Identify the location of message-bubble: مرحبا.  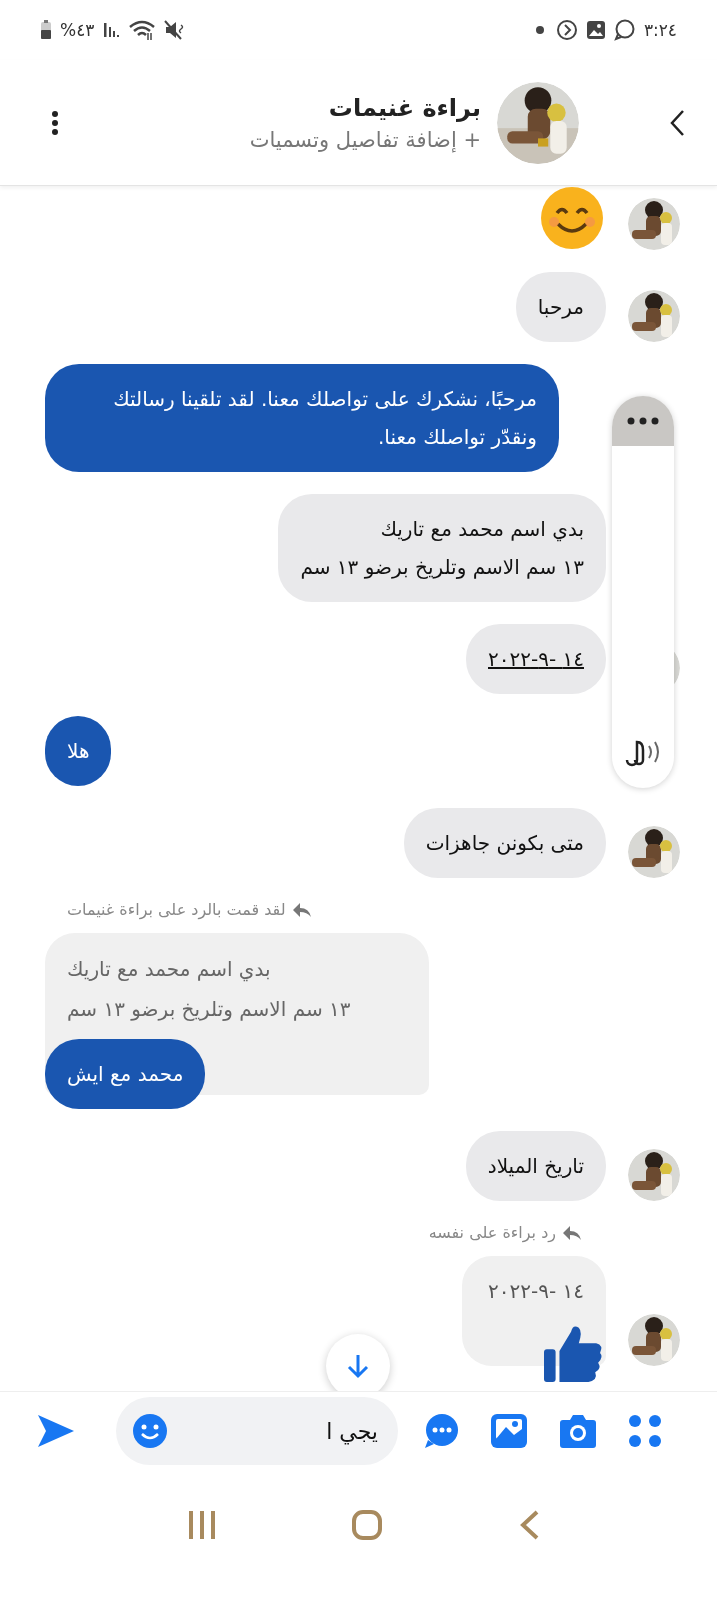
(560, 307).